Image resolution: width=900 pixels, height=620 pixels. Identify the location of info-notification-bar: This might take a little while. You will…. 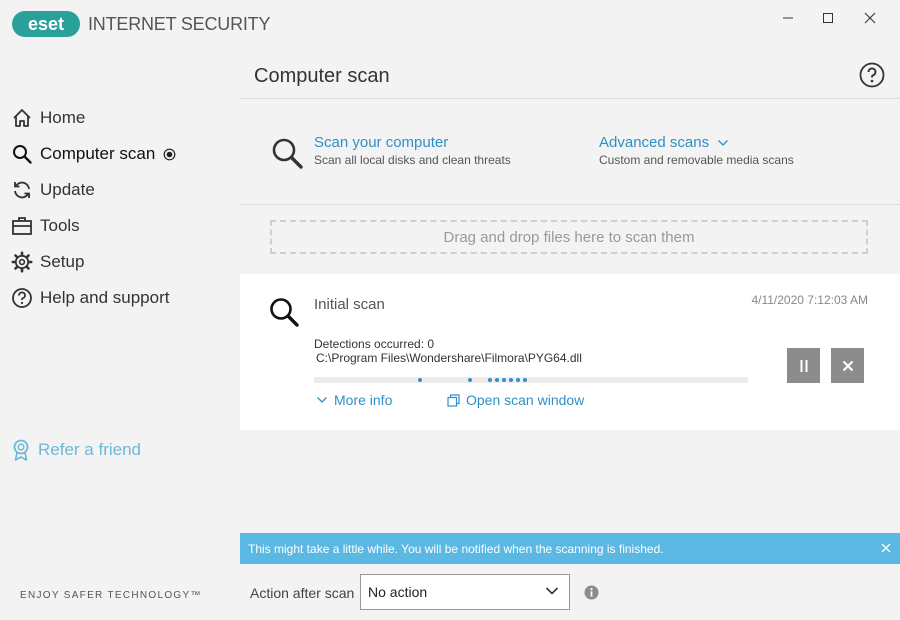
(570, 548).